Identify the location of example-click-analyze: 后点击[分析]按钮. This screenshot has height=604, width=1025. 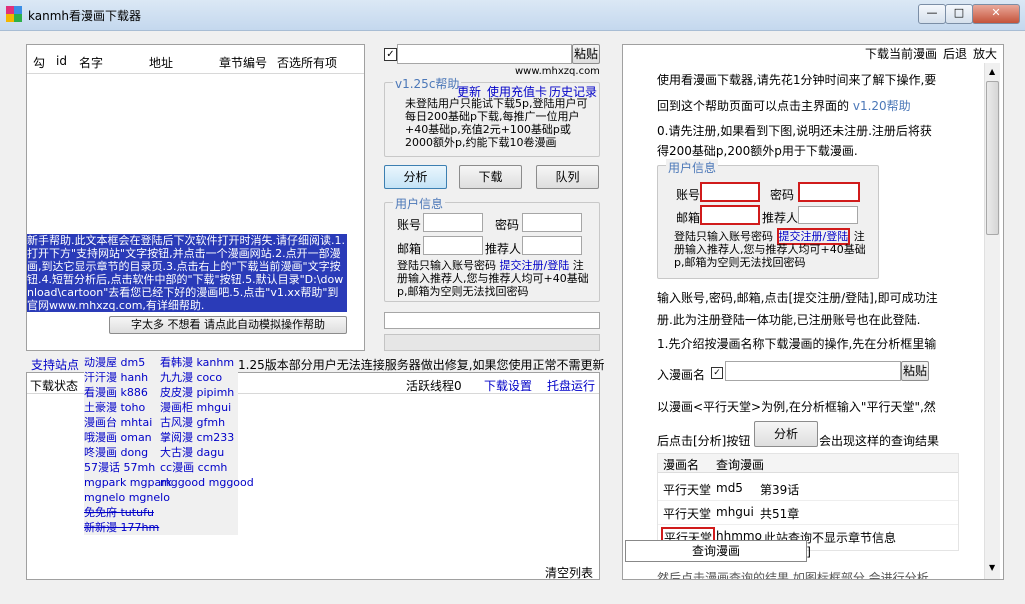
(704, 441).